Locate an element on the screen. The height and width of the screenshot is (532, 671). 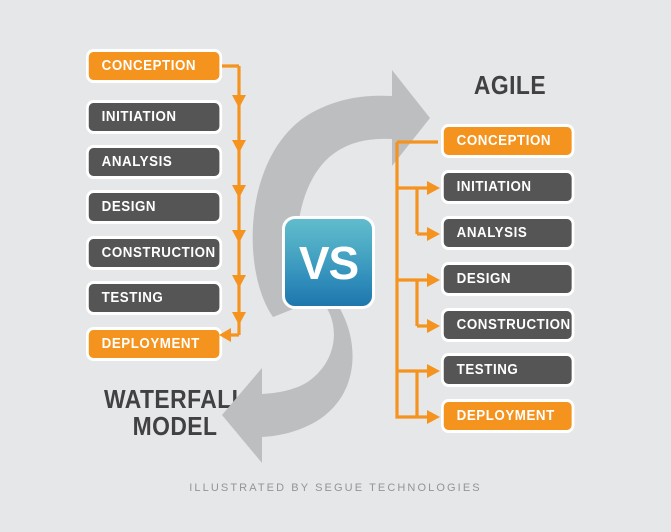
waterfall-phase-deployment: DEPLOYMENT is located at coordinates (154, 344).